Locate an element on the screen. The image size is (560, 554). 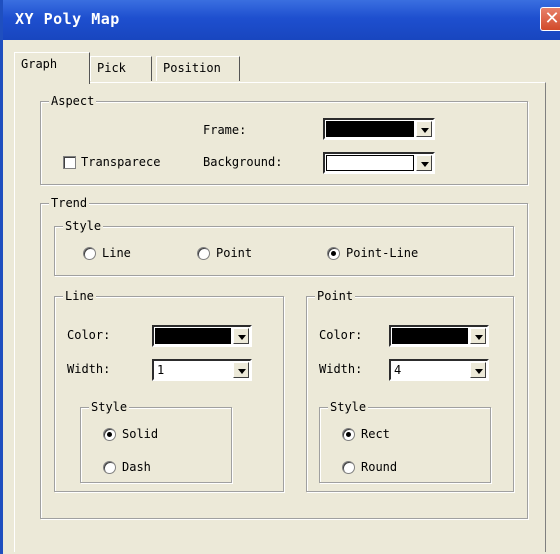
tab-position: Position is located at coordinates (198, 68).